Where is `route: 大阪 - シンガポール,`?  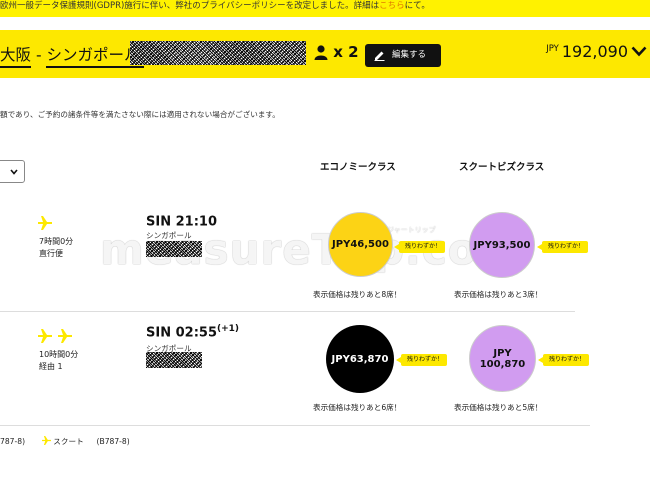 route: 大阪 - シンガポール, is located at coordinates (72, 55).